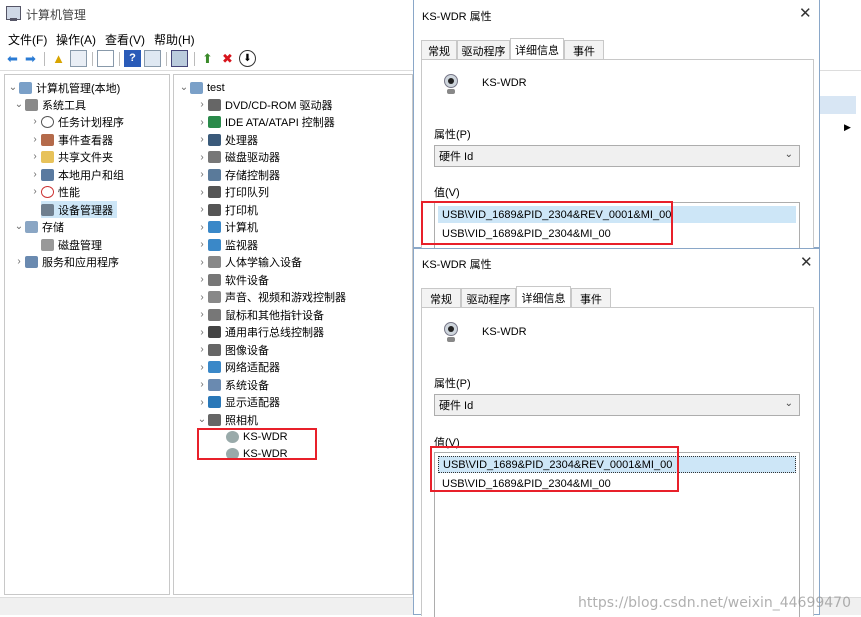 The width and height of the screenshot is (861, 617). What do you see at coordinates (49, 104) in the screenshot?
I see `tree-item-system-tools: ⌄系统工具` at bounding box center [49, 104].